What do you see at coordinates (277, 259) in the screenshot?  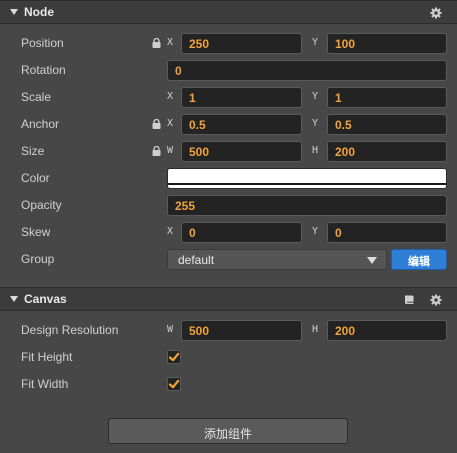 I see `group-select: default` at bounding box center [277, 259].